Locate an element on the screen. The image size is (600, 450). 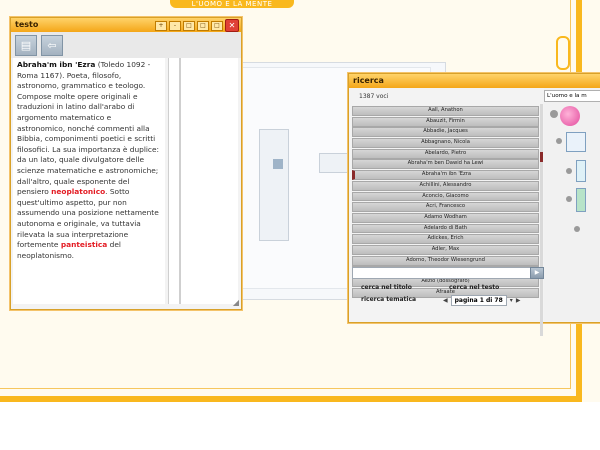
testo-close-button: ✕ is located at coordinates (232, 25).